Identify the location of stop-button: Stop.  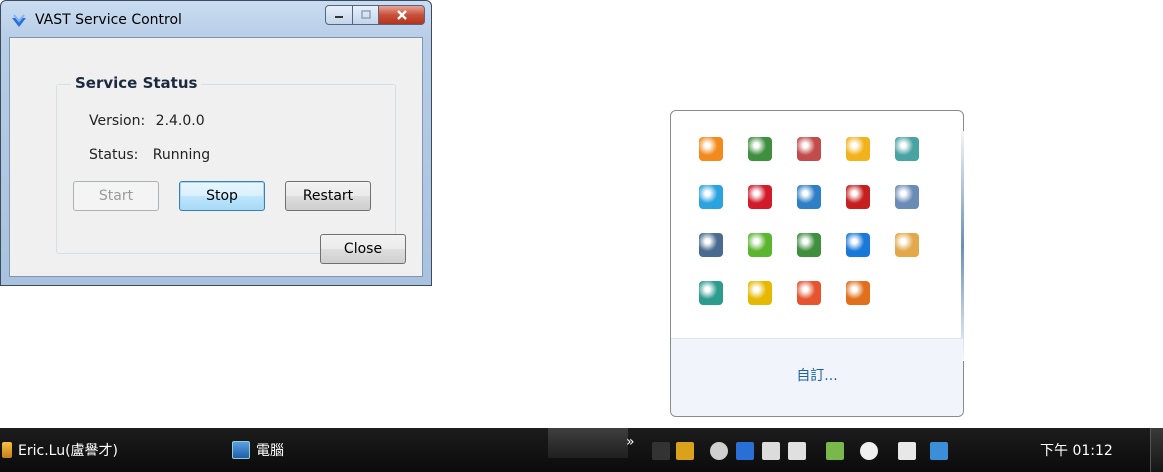
(222, 196).